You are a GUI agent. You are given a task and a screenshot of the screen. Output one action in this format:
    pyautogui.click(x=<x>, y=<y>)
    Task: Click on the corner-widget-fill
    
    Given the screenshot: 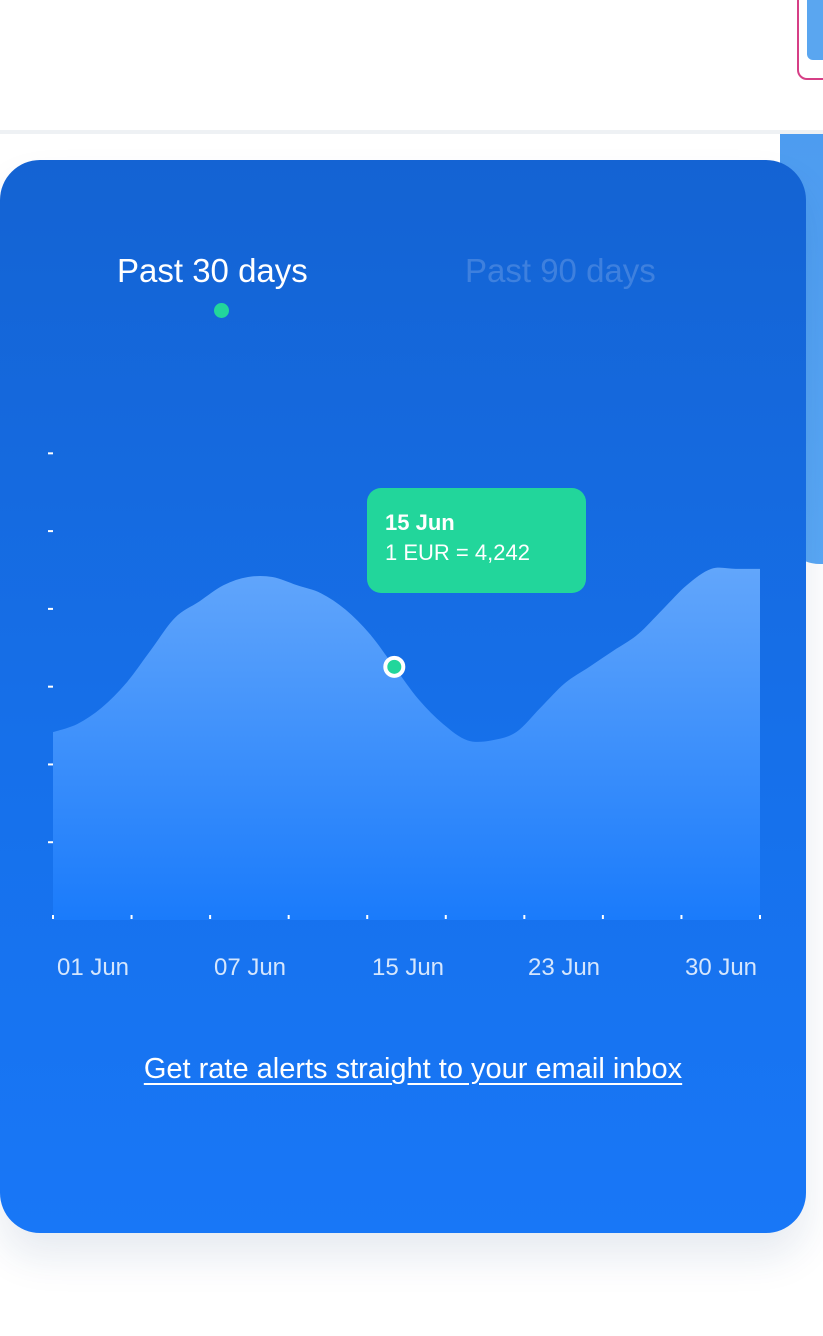 What is the action you would take?
    pyautogui.click(x=815, y=30)
    